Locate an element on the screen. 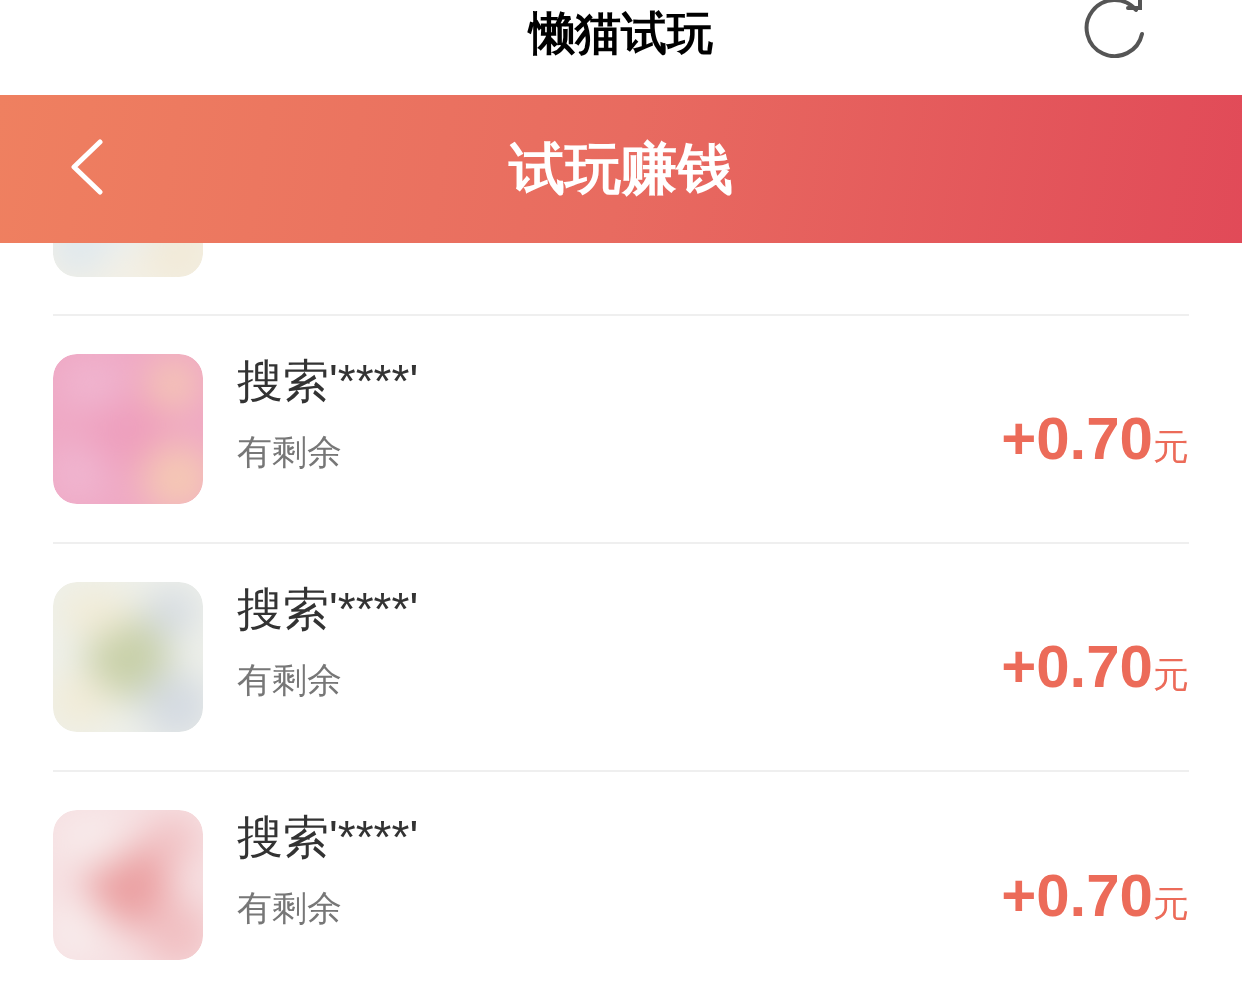 Image resolution: width=1242 pixels, height=993 pixels. refresh-icon is located at coordinates (1115, 29).